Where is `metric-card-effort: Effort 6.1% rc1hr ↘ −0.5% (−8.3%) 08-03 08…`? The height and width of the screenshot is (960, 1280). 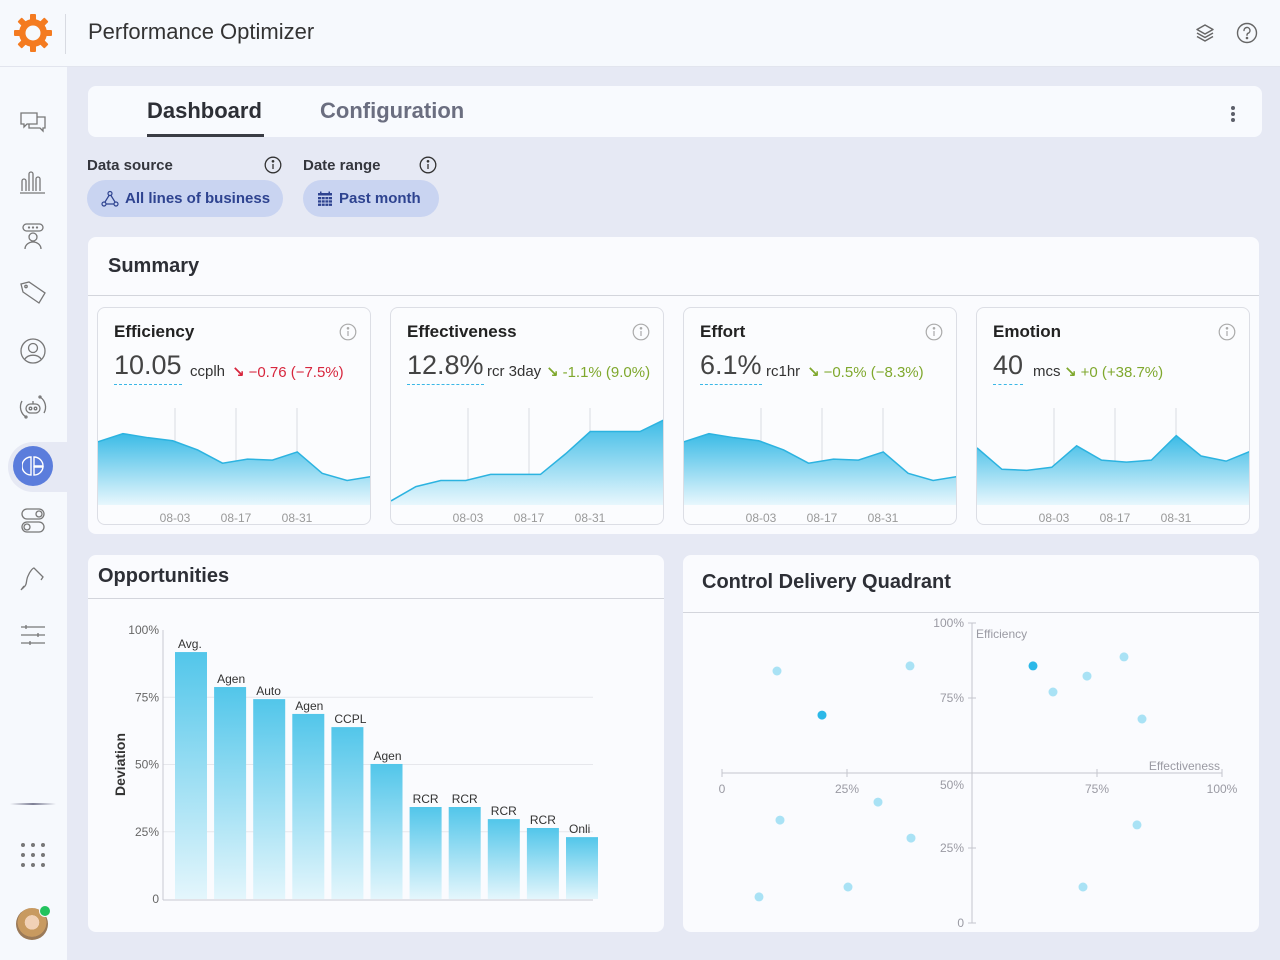
metric-card-effort: Effort 6.1% rc1hr ↘ −0.5% (−8.3%) 08-03 08… is located at coordinates (820, 416).